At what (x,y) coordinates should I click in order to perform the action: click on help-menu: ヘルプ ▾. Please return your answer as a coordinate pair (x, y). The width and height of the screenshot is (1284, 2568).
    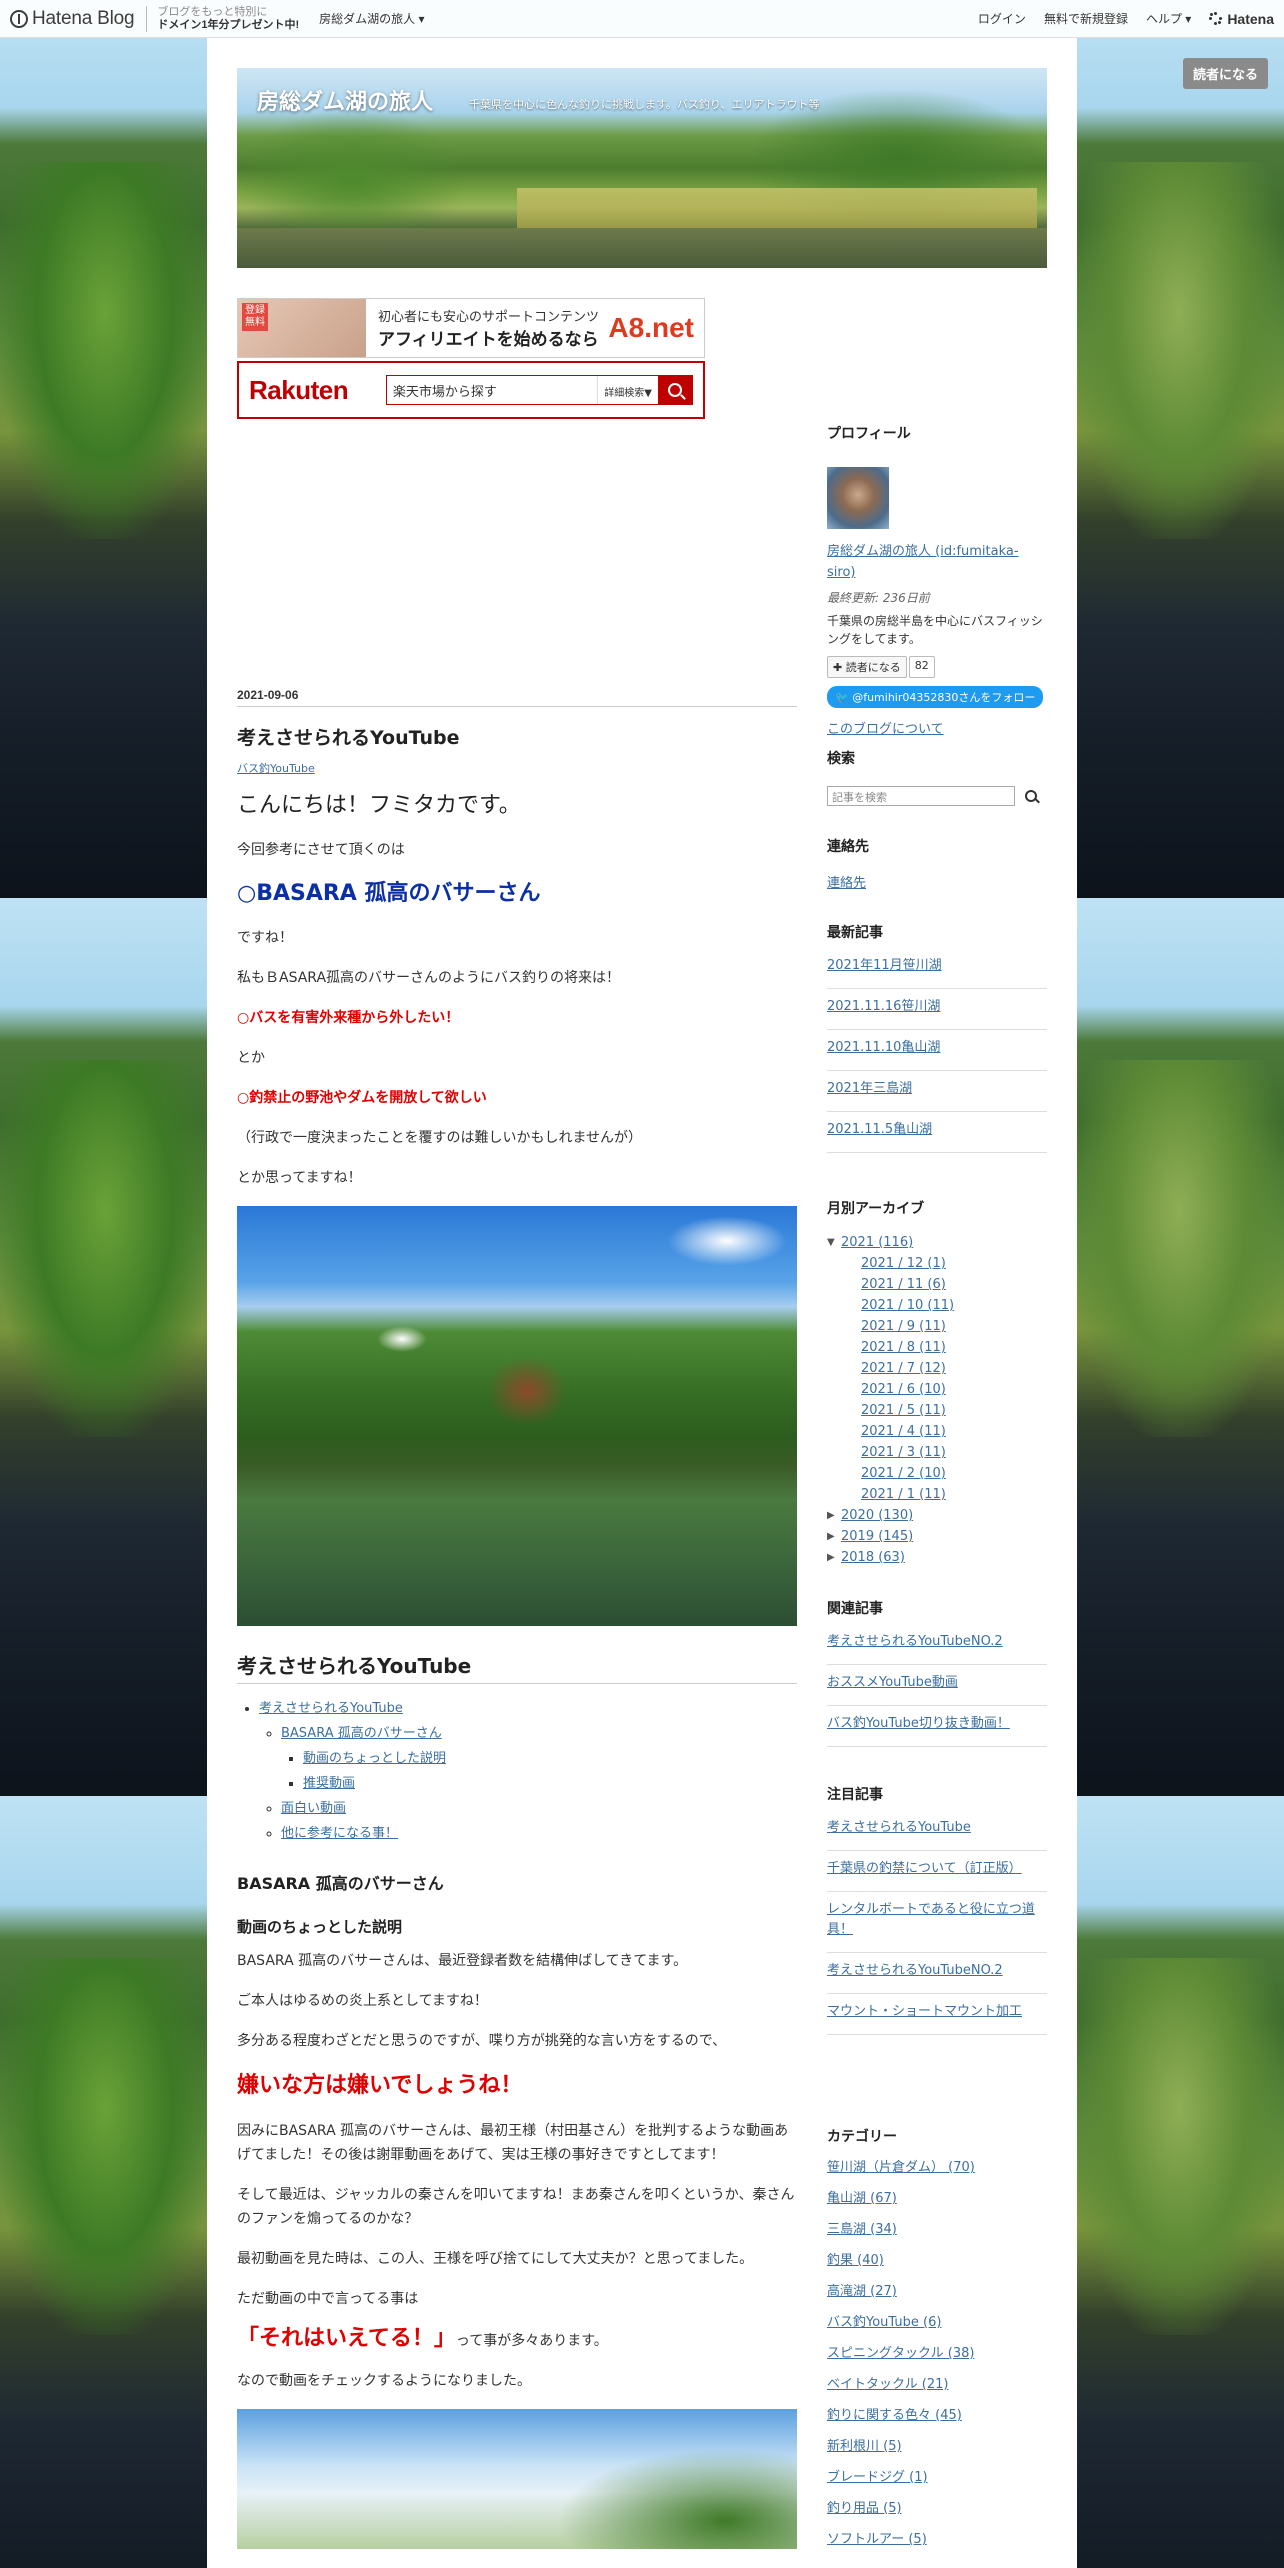
    Looking at the image, I should click on (1168, 18).